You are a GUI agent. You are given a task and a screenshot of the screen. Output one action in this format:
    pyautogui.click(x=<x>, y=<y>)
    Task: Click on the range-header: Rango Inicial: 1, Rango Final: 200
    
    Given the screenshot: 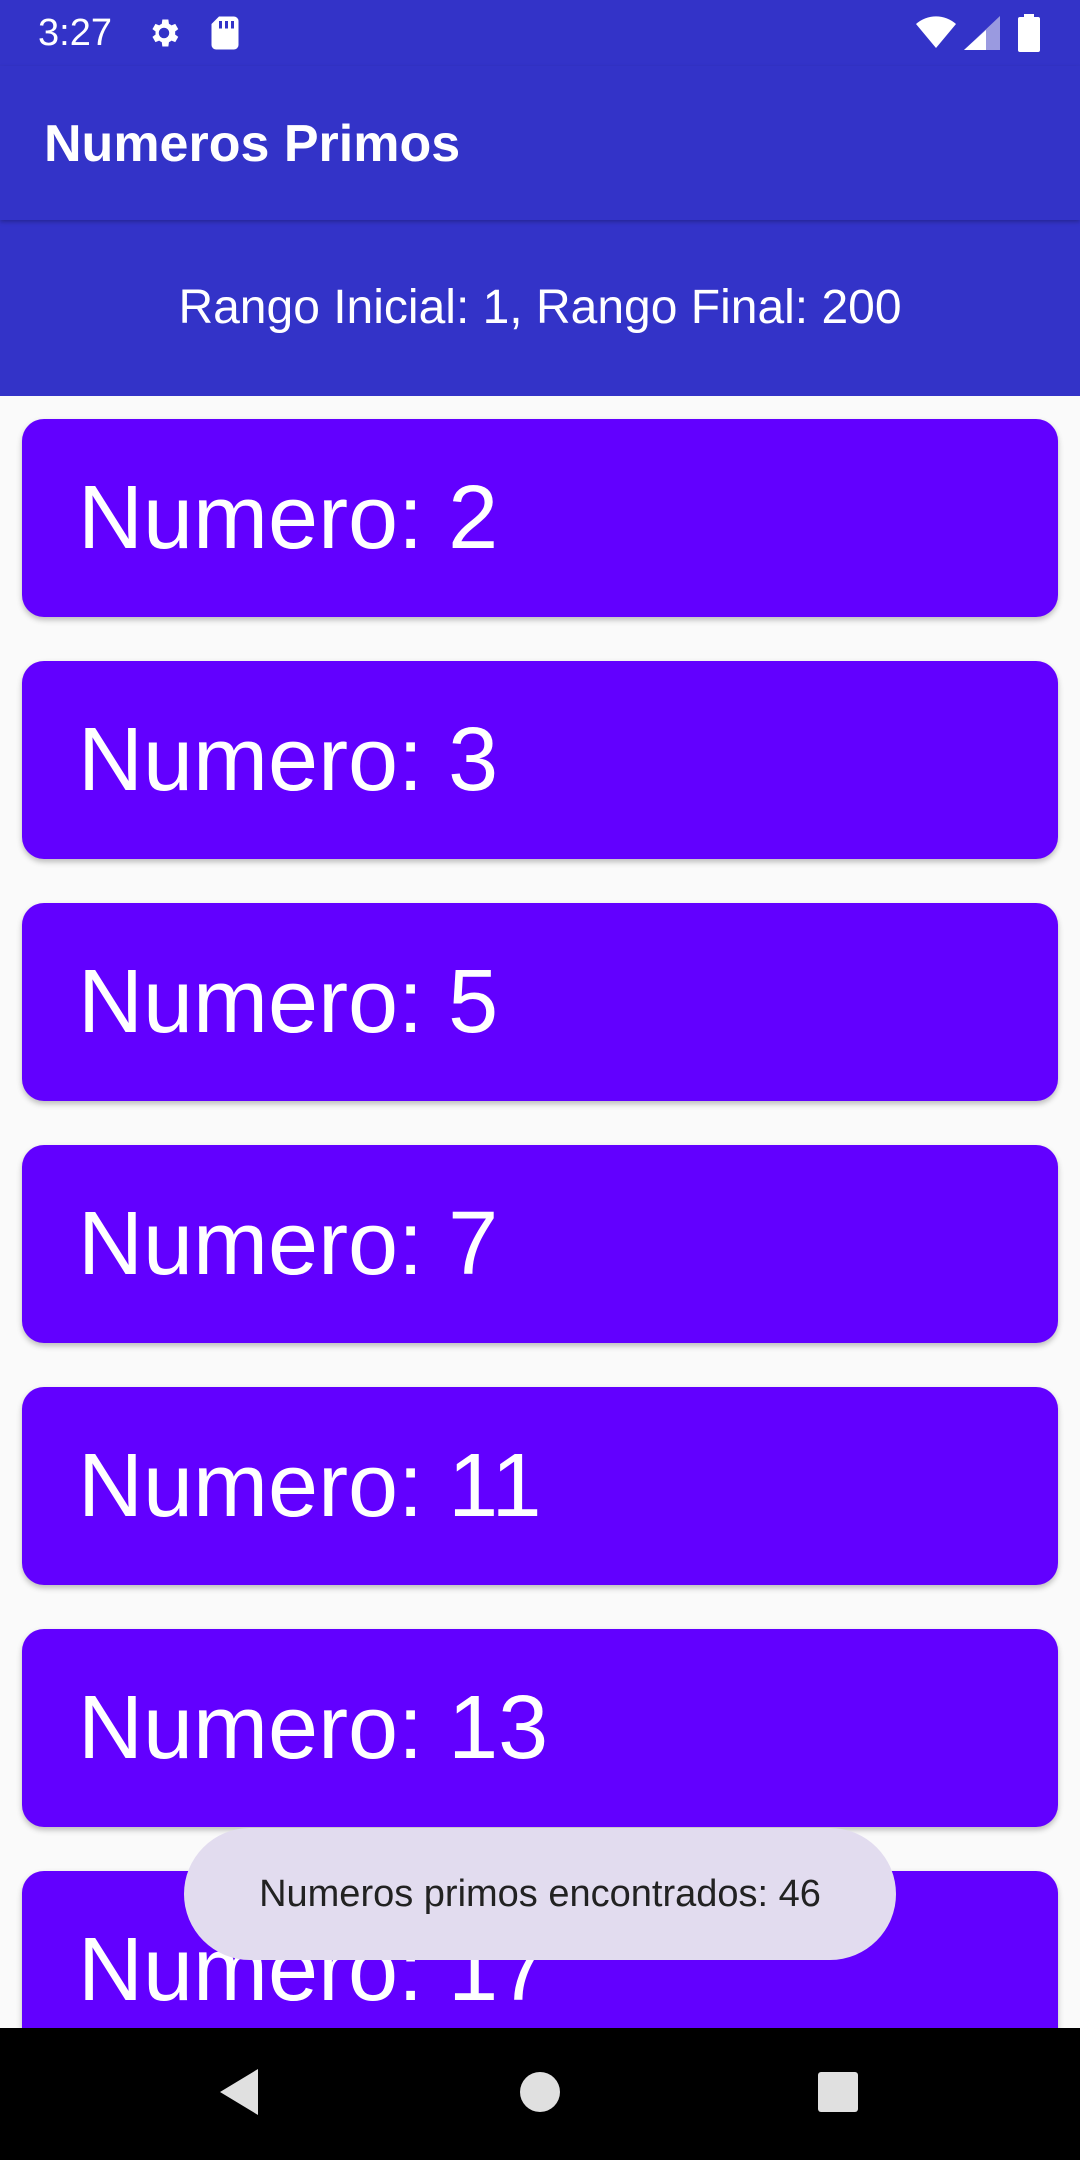 What is the action you would take?
    pyautogui.click(x=540, y=308)
    